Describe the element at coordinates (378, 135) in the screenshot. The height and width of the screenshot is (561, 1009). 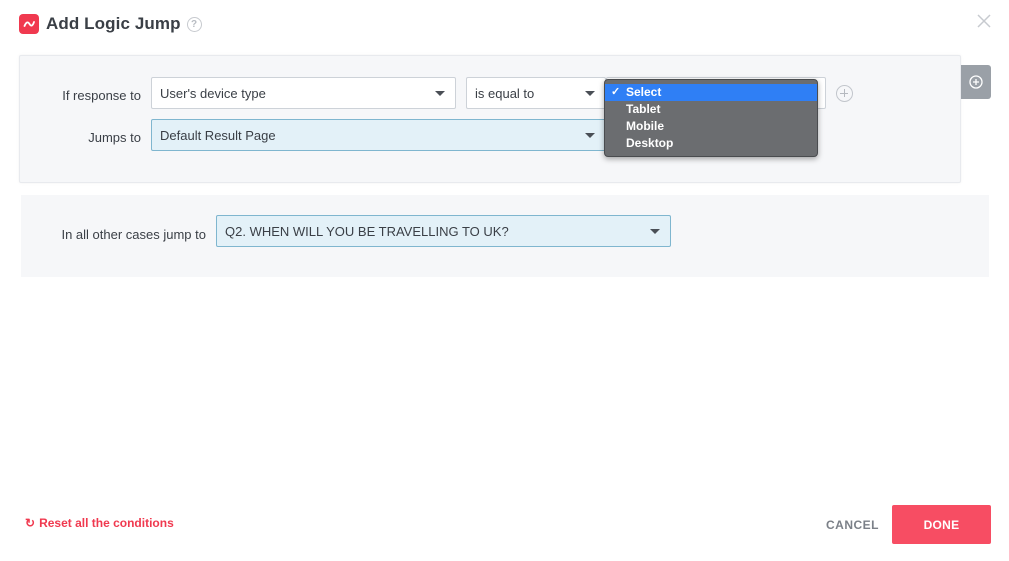
I see `jump-target-select: Default Result Page` at that location.